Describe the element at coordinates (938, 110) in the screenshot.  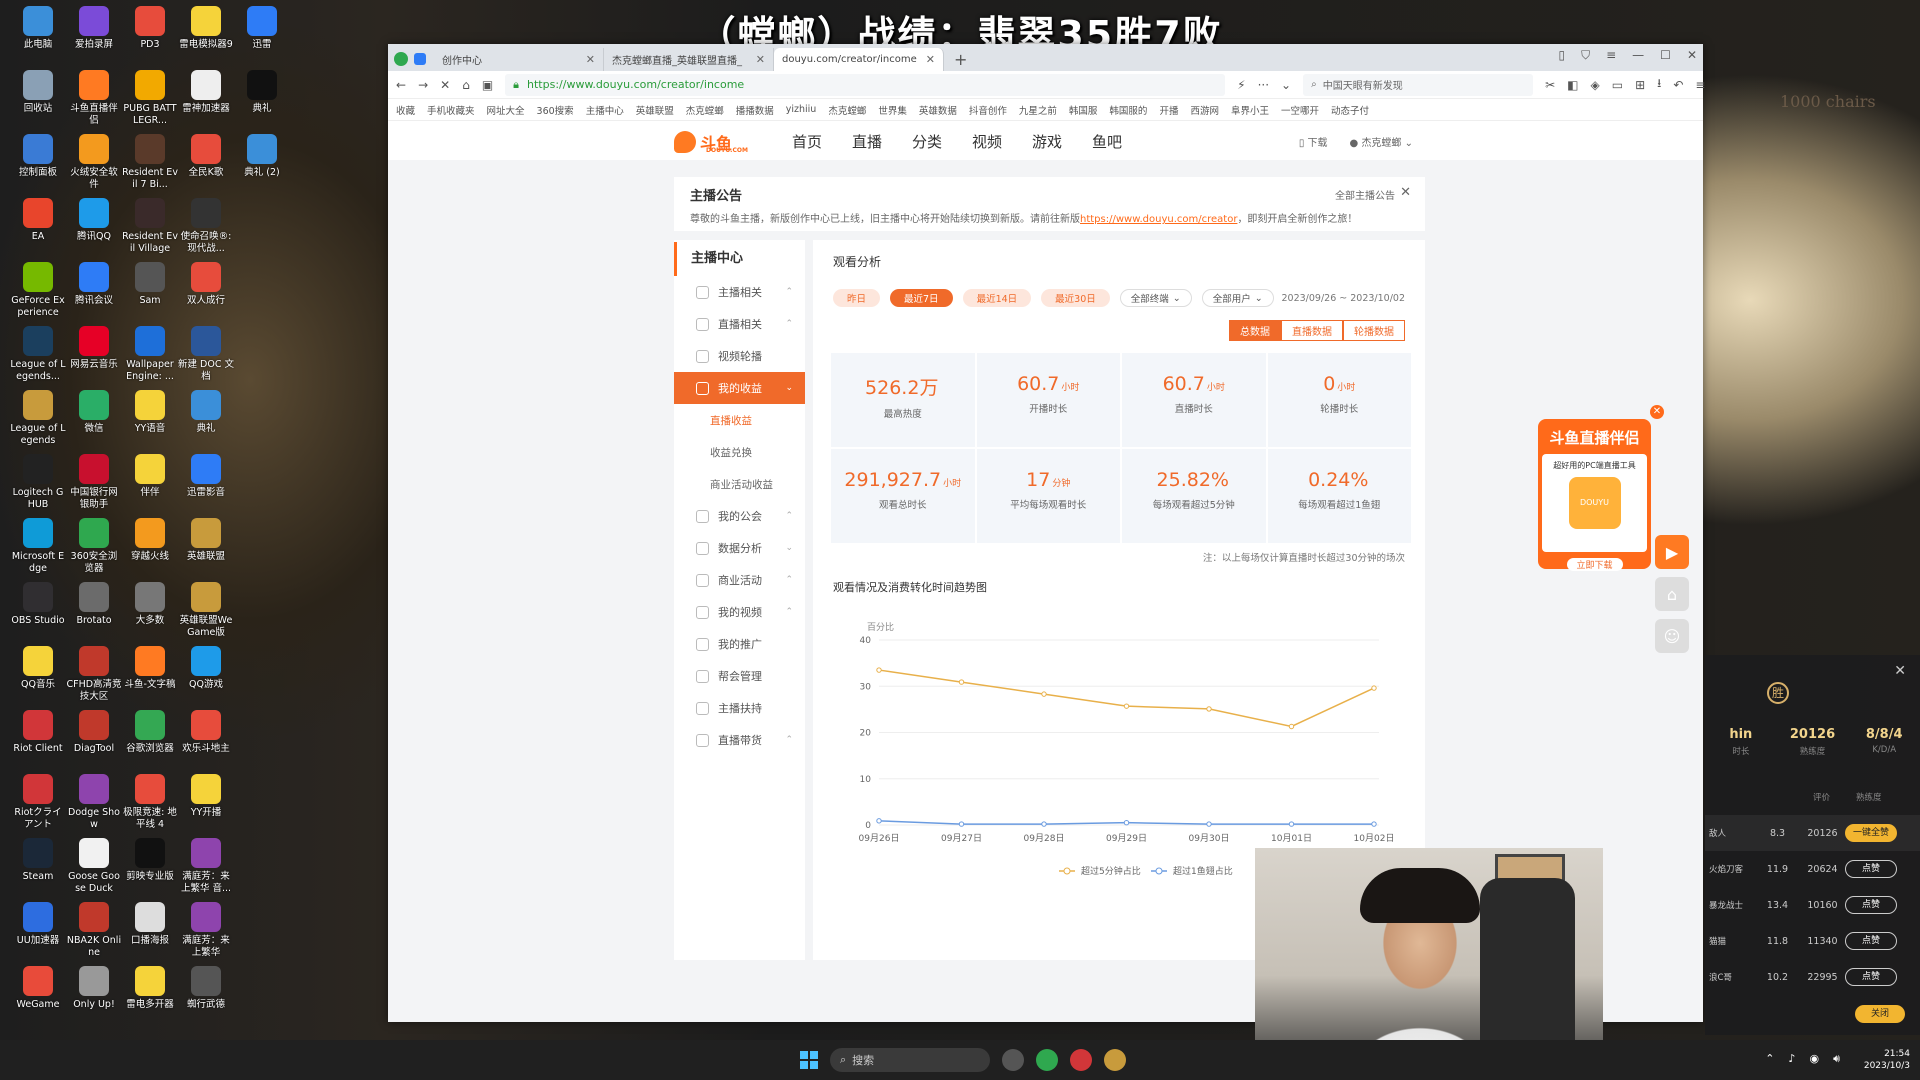
I see `bookmark-item: 英雄数据` at that location.